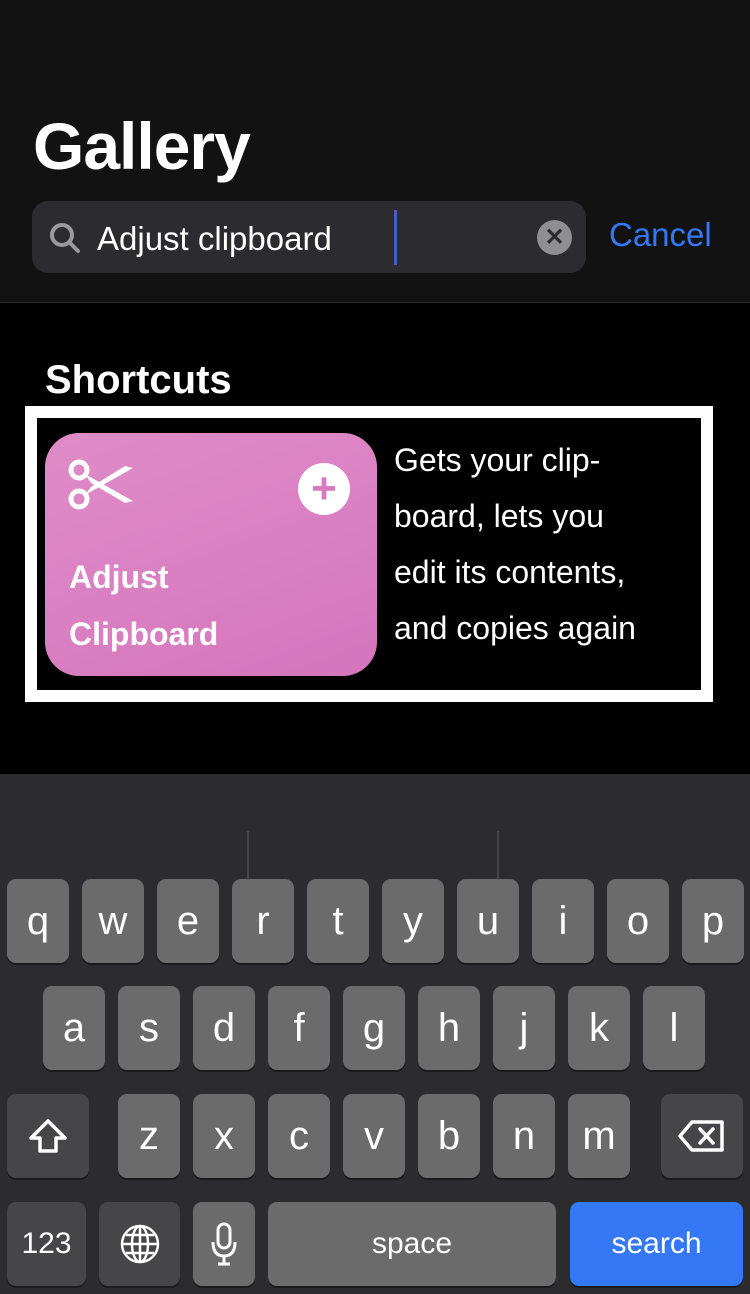 The image size is (750, 1294). Describe the element at coordinates (119, 577) in the screenshot. I see `shortcut-title-line: Adjust` at that location.